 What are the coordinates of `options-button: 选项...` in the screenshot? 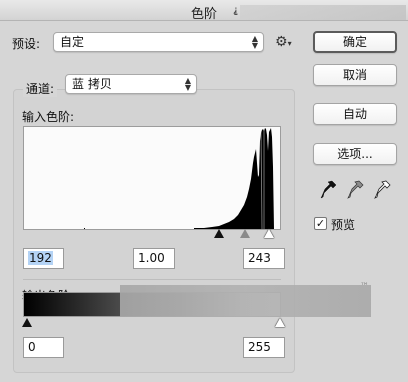 It's located at (355, 154).